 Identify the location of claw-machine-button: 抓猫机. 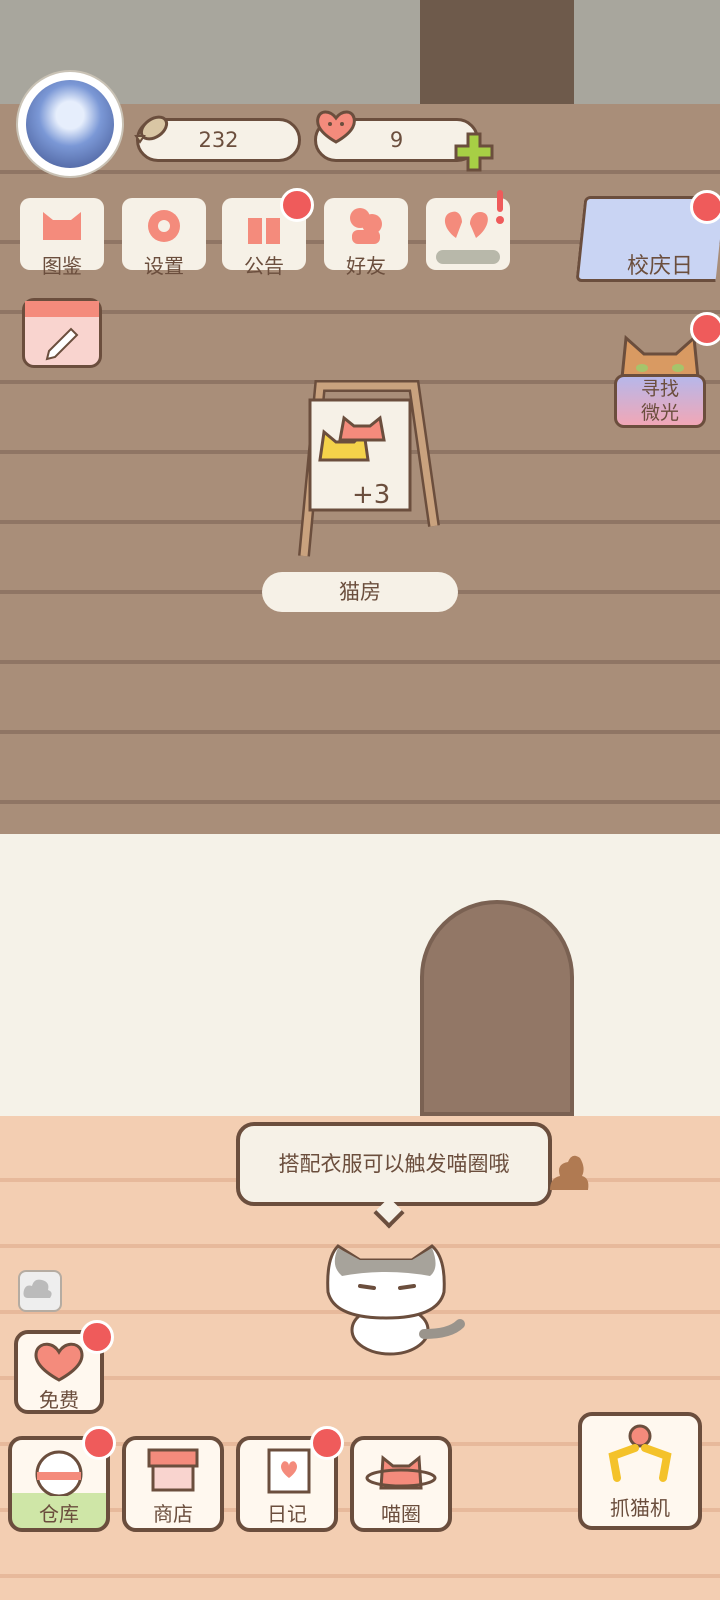
(640, 1471).